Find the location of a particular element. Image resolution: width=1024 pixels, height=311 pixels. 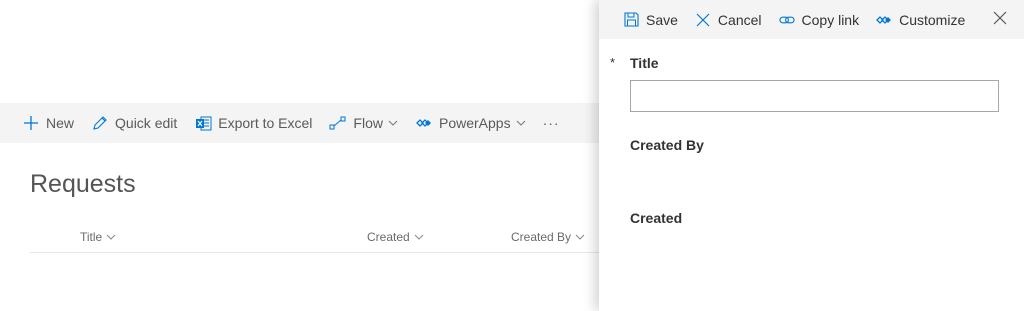

column-header-title: Title is located at coordinates (98, 237).